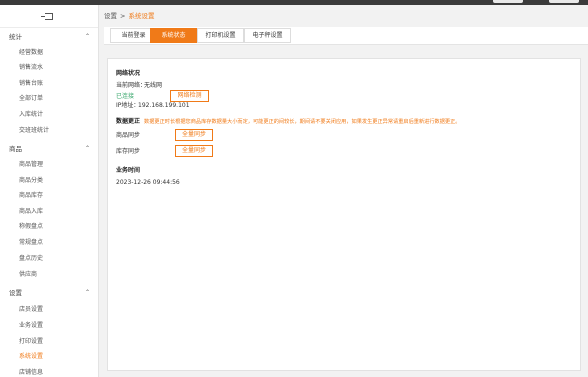 The height and width of the screenshot is (377, 588). What do you see at coordinates (31, 356) in the screenshot?
I see `sidebar-item-label: 系统设置` at bounding box center [31, 356].